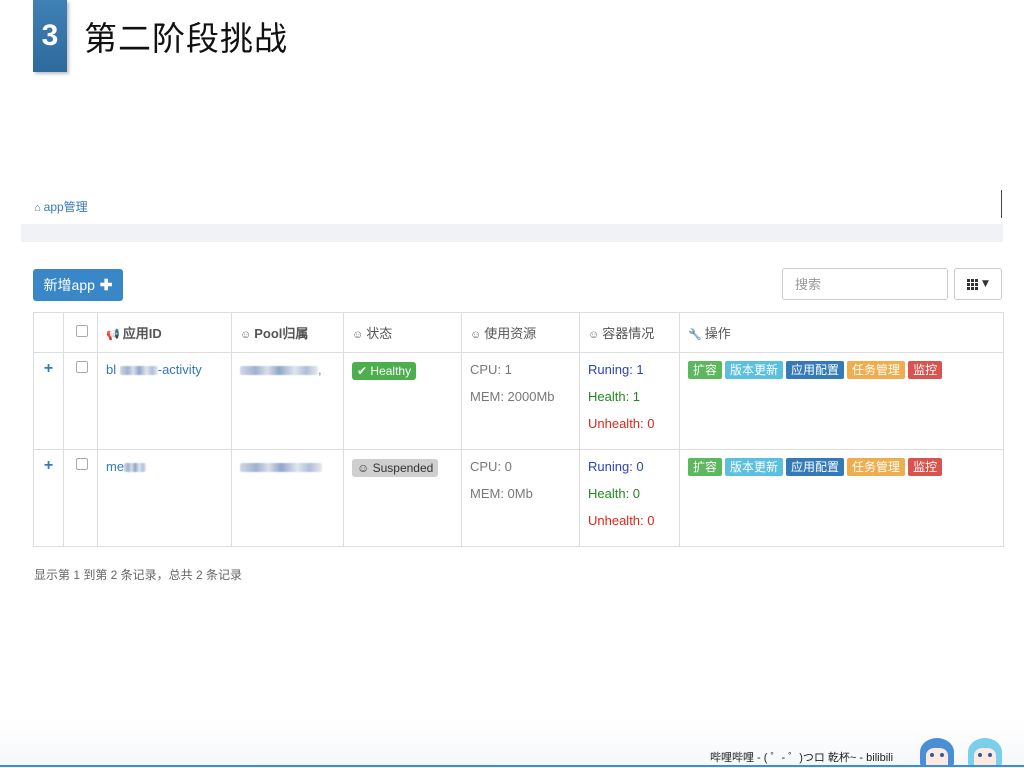  Describe the element at coordinates (491, 466) in the screenshot. I see `cpu-value: CPU: 0` at that location.